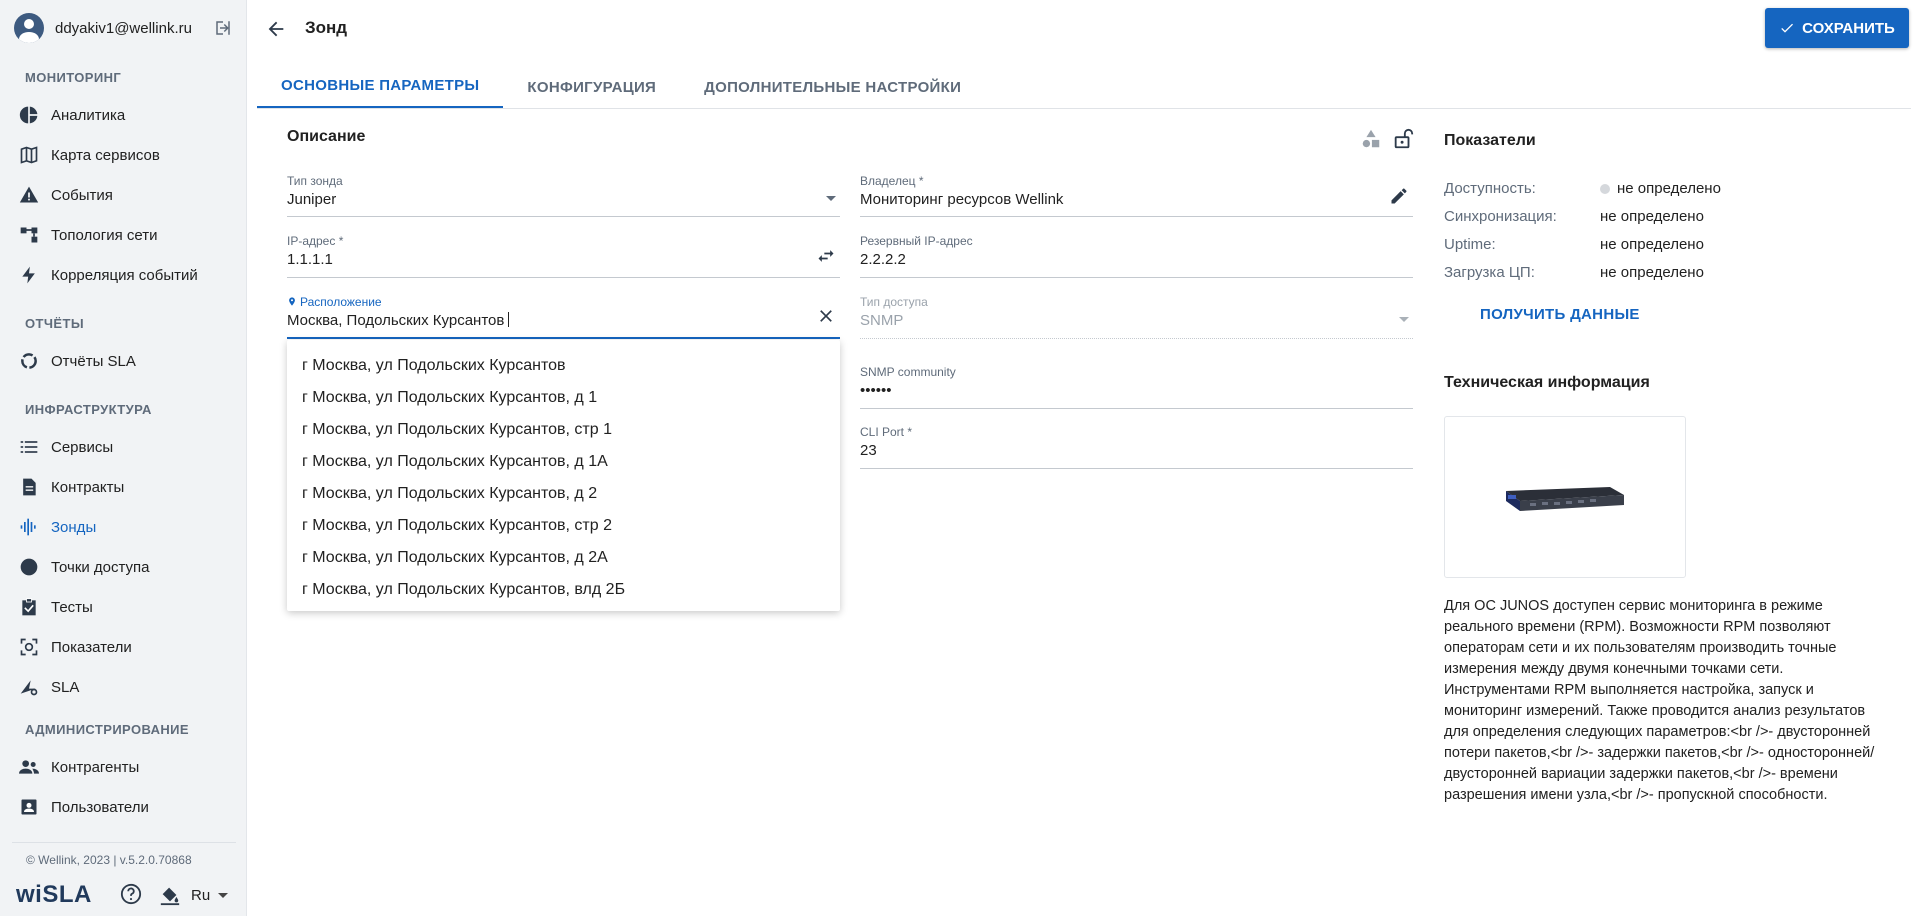 This screenshot has height=916, width=1921. What do you see at coordinates (131, 894) in the screenshot?
I see `help-icon` at bounding box center [131, 894].